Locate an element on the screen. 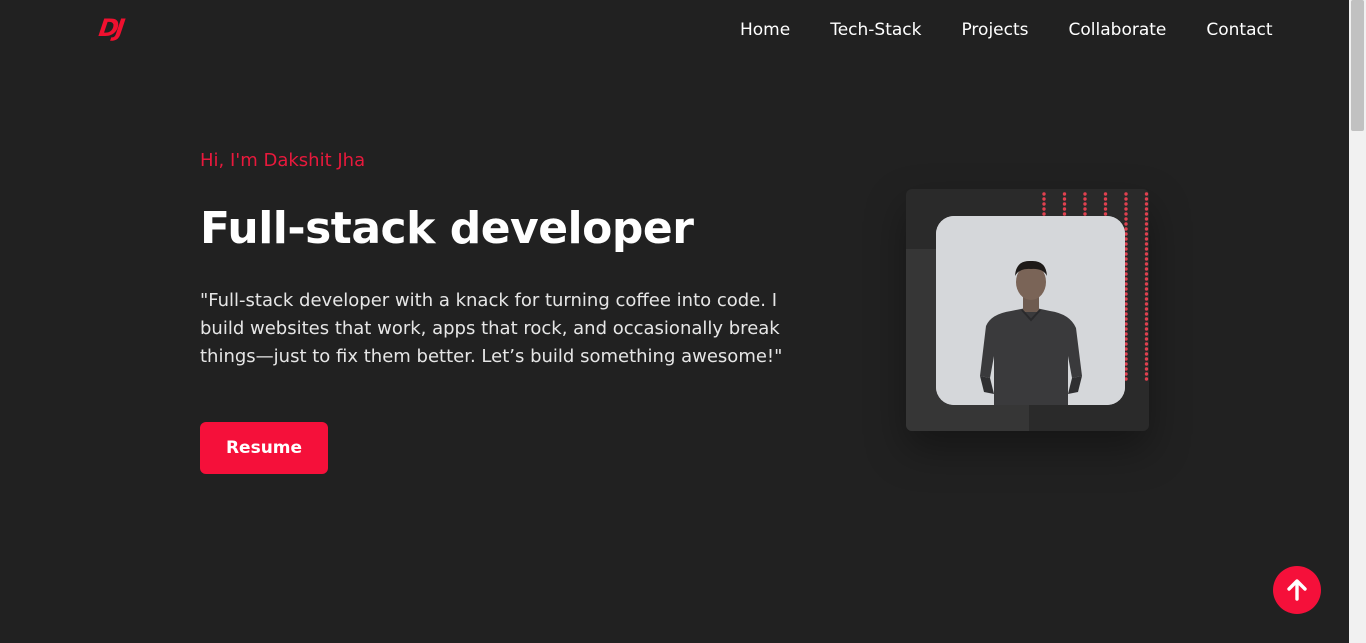  profile-photo-image is located at coordinates (1030, 310).